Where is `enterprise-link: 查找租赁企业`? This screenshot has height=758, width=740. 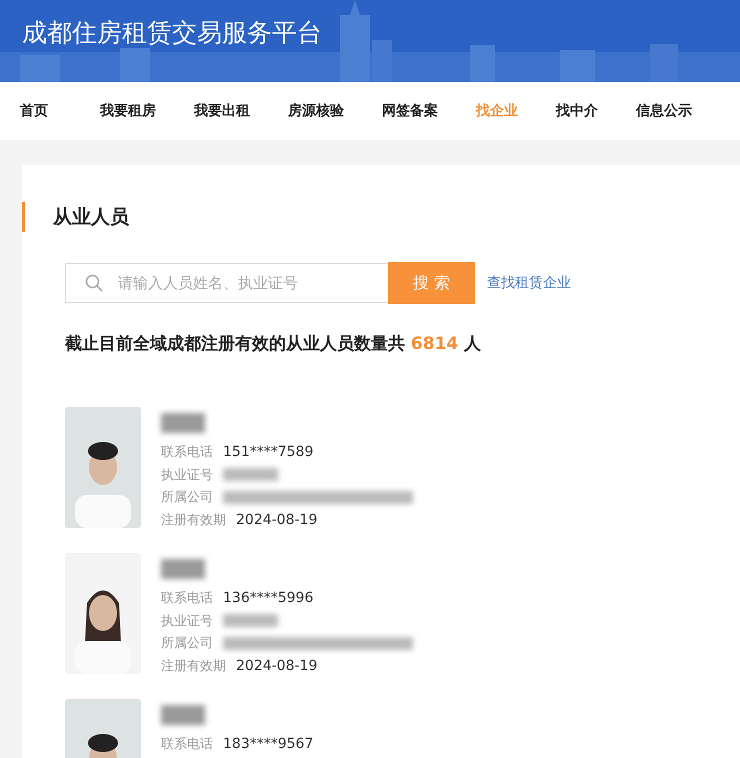 enterprise-link: 查找租赁企业 is located at coordinates (529, 283).